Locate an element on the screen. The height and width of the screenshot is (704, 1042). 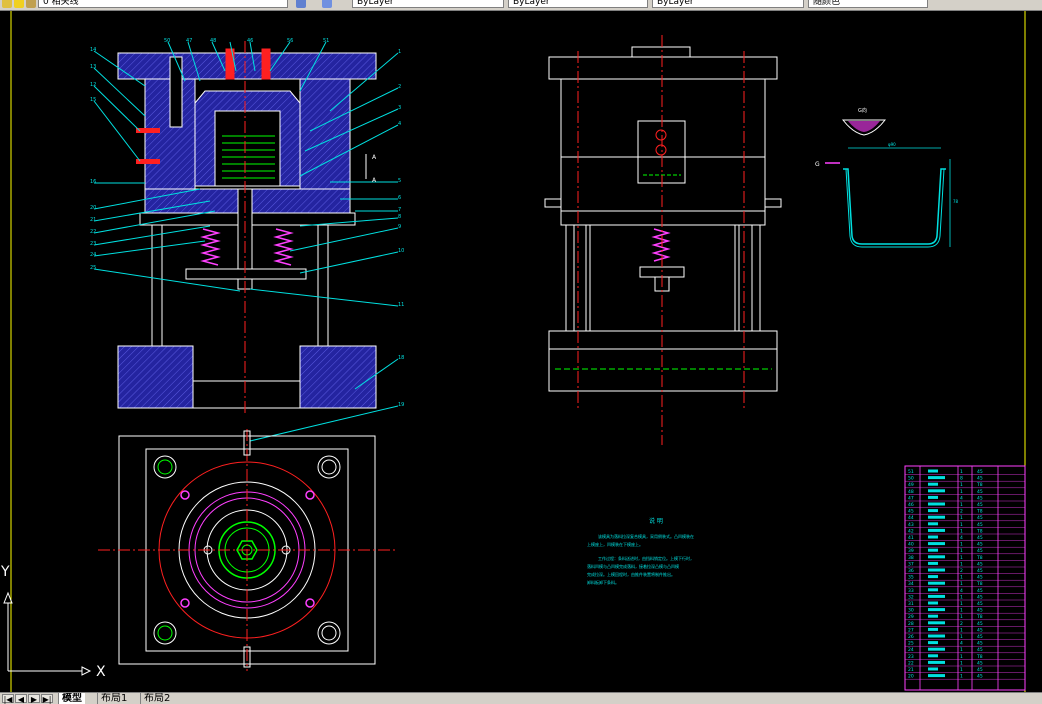
layer-previous-icon is located at coordinates (327, 4).